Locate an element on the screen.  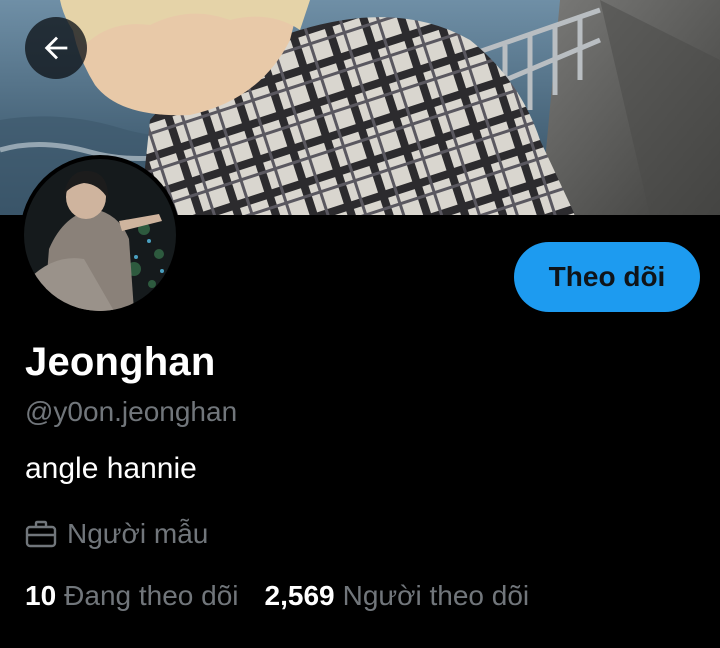
avatar is located at coordinates (100, 235).